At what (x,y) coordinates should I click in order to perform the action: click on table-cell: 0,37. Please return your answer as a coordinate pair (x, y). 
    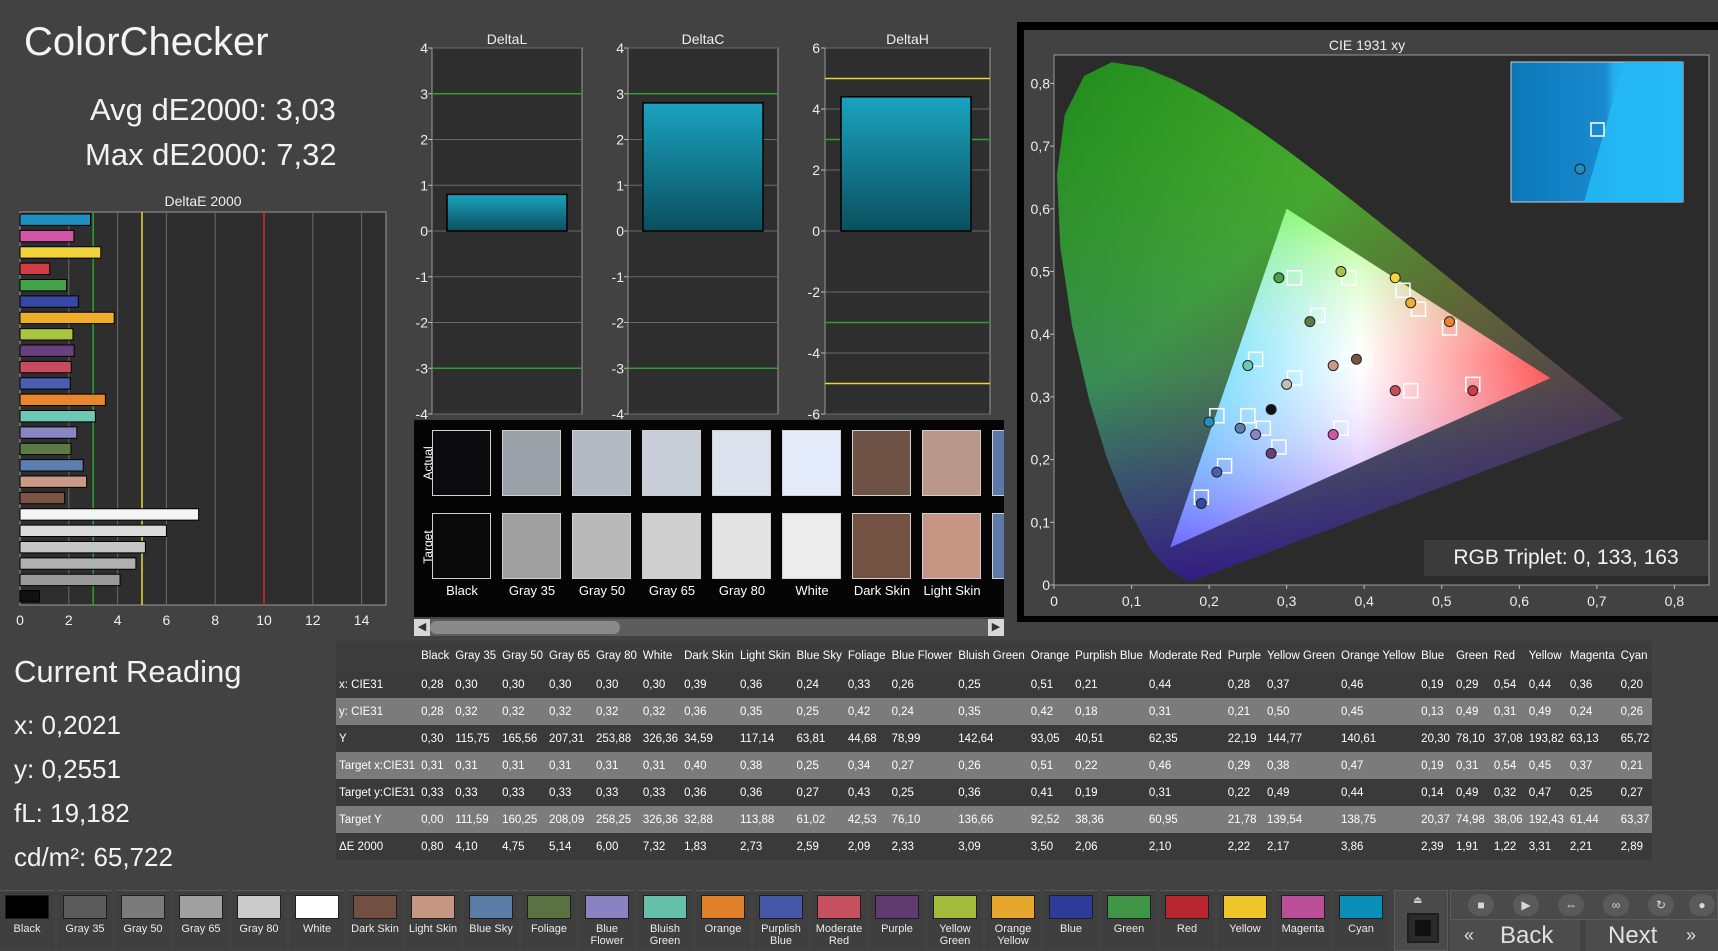
    Looking at the image, I should click on (1592, 765).